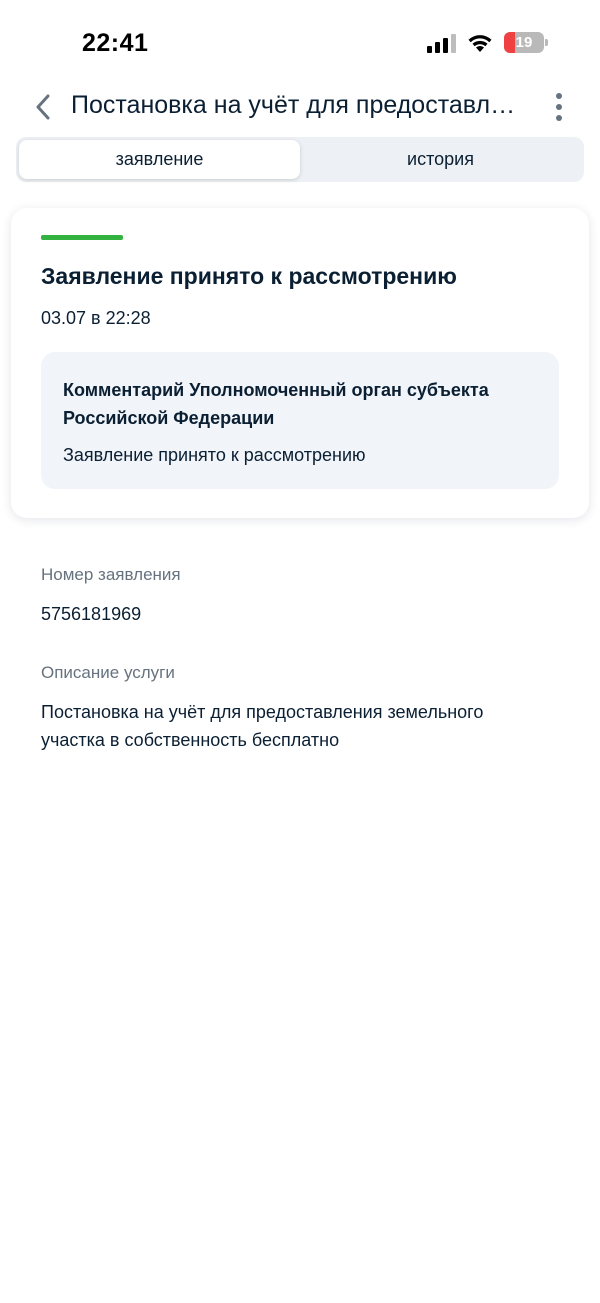 The image size is (600, 1303). What do you see at coordinates (249, 276) in the screenshot?
I see `status-title: Заявление принято к рассмотрению` at bounding box center [249, 276].